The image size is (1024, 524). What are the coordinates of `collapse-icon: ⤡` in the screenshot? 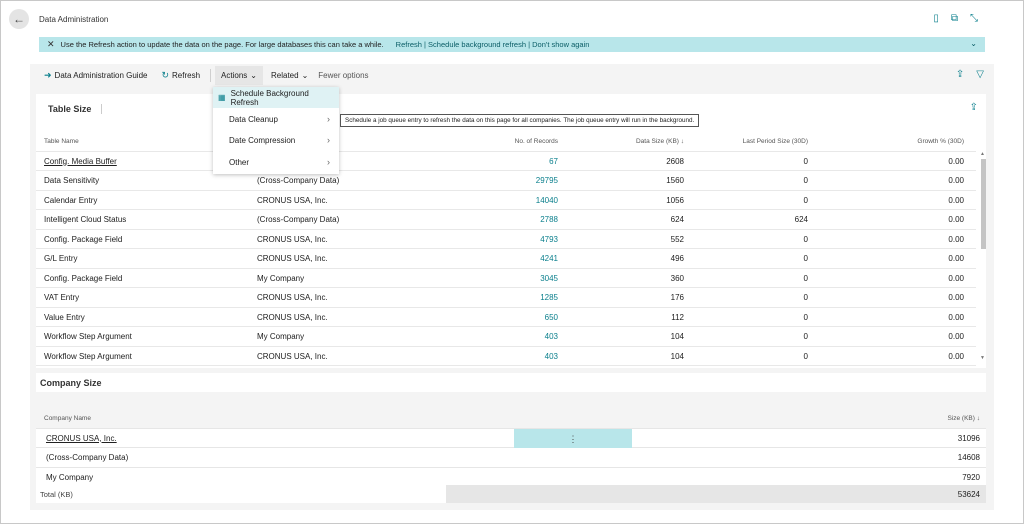 It's located at (974, 18).